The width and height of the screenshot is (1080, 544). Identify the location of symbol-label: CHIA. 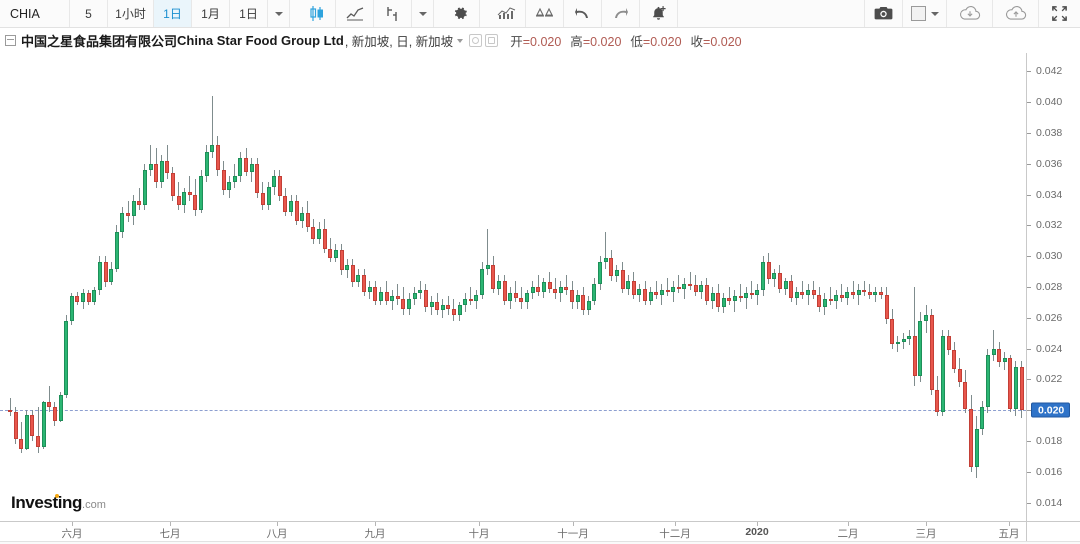
(35, 13).